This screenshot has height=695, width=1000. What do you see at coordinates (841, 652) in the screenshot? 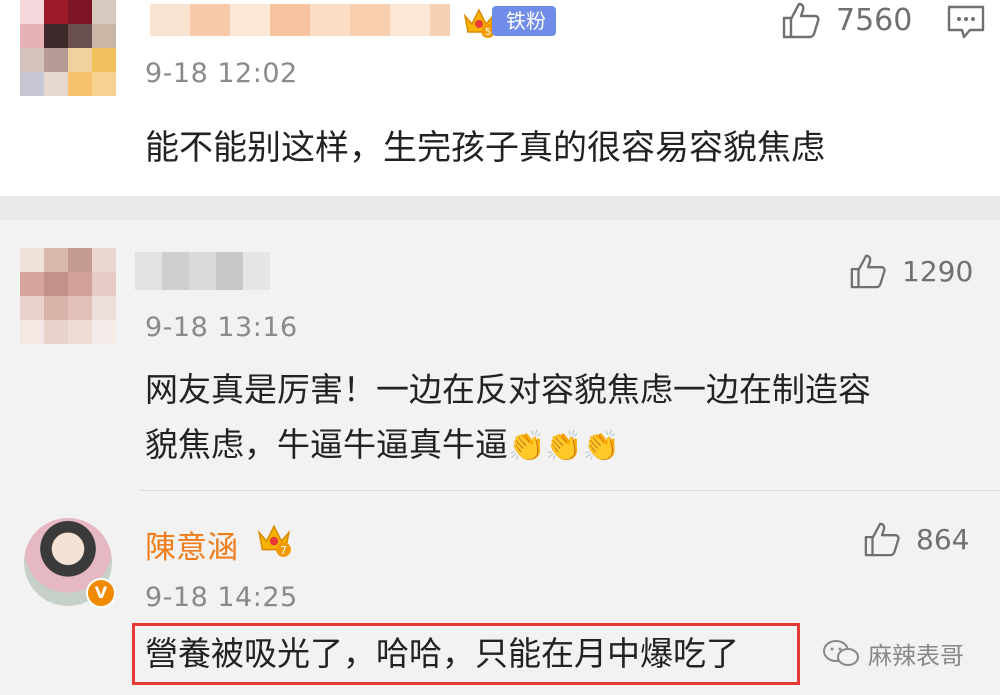
I see `wechat-icon` at bounding box center [841, 652].